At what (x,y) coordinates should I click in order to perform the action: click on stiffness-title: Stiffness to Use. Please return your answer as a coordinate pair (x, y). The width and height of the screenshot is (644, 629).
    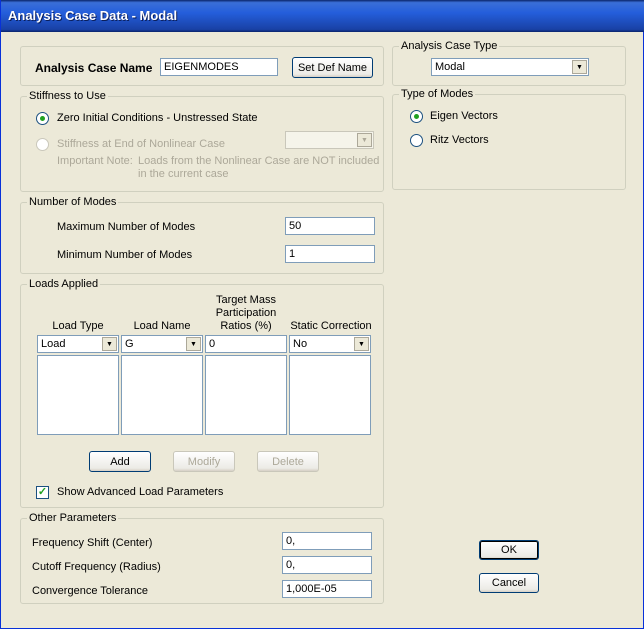
    Looking at the image, I should click on (67, 96).